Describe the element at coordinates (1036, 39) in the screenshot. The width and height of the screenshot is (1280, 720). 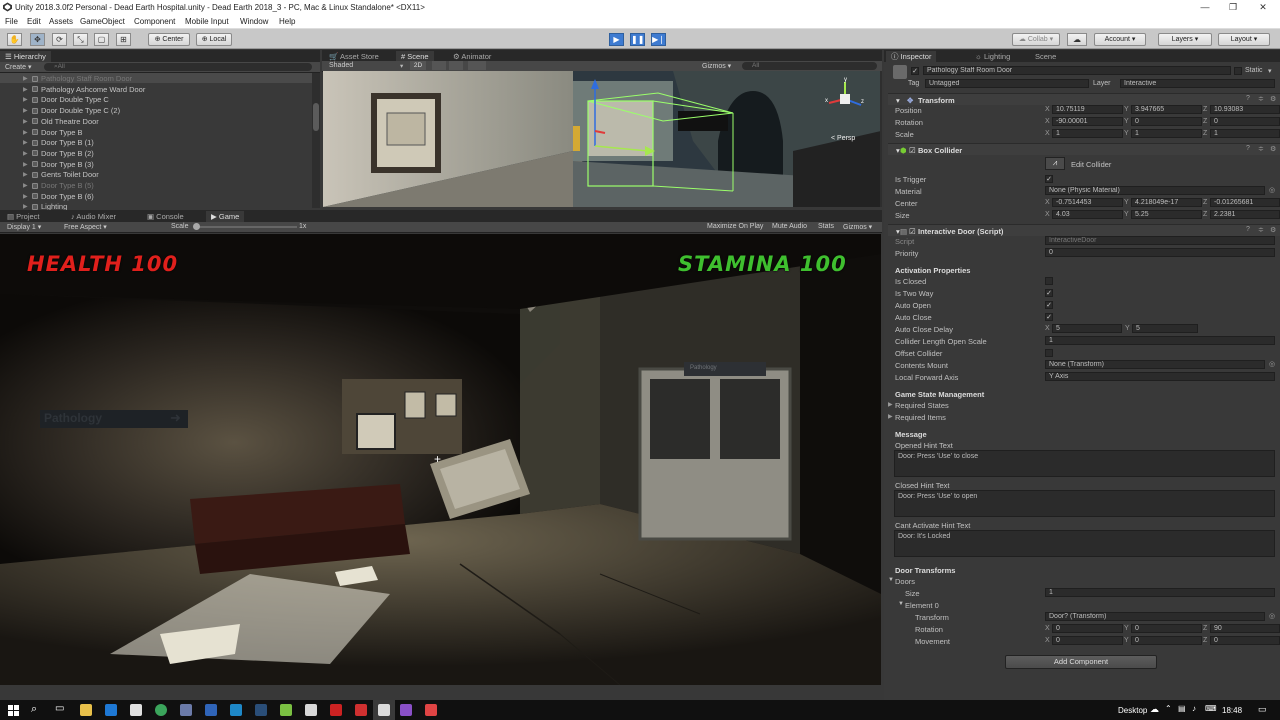
I see `collab-button: ☁ Collab ▾` at that location.